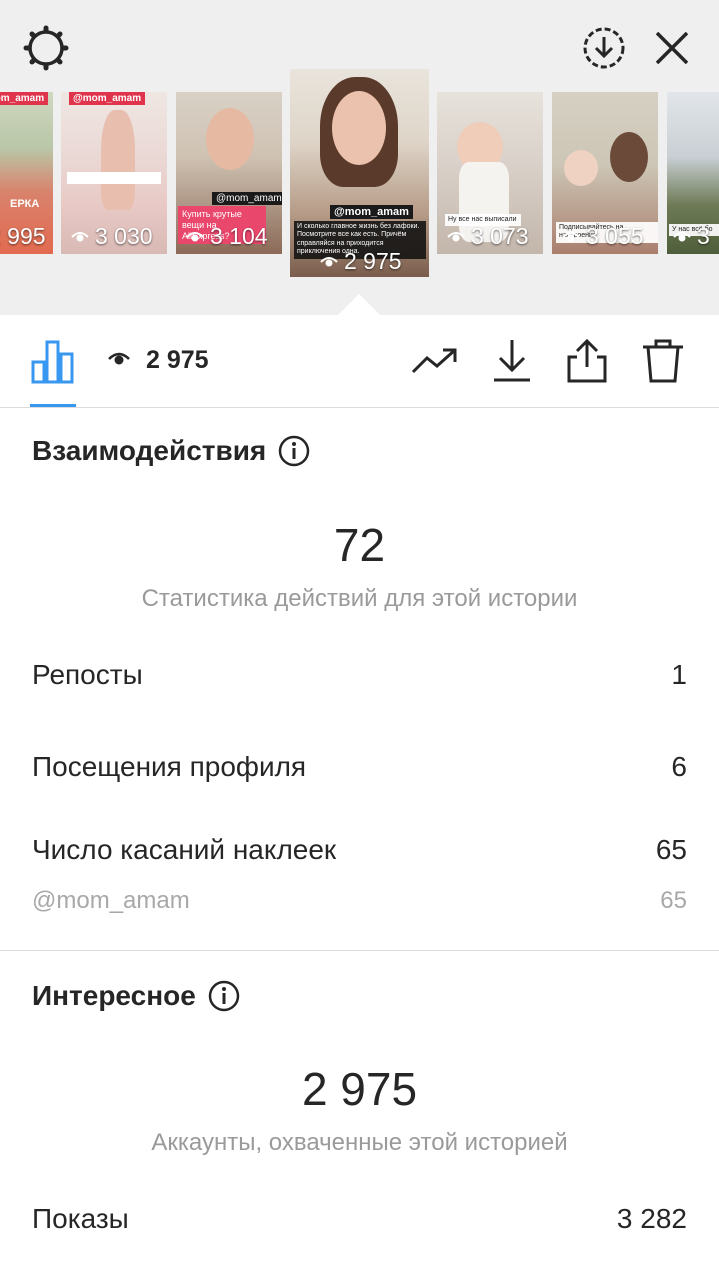  Describe the element at coordinates (359, 361) in the screenshot. I see `insights-toolbar: 2 975` at that location.